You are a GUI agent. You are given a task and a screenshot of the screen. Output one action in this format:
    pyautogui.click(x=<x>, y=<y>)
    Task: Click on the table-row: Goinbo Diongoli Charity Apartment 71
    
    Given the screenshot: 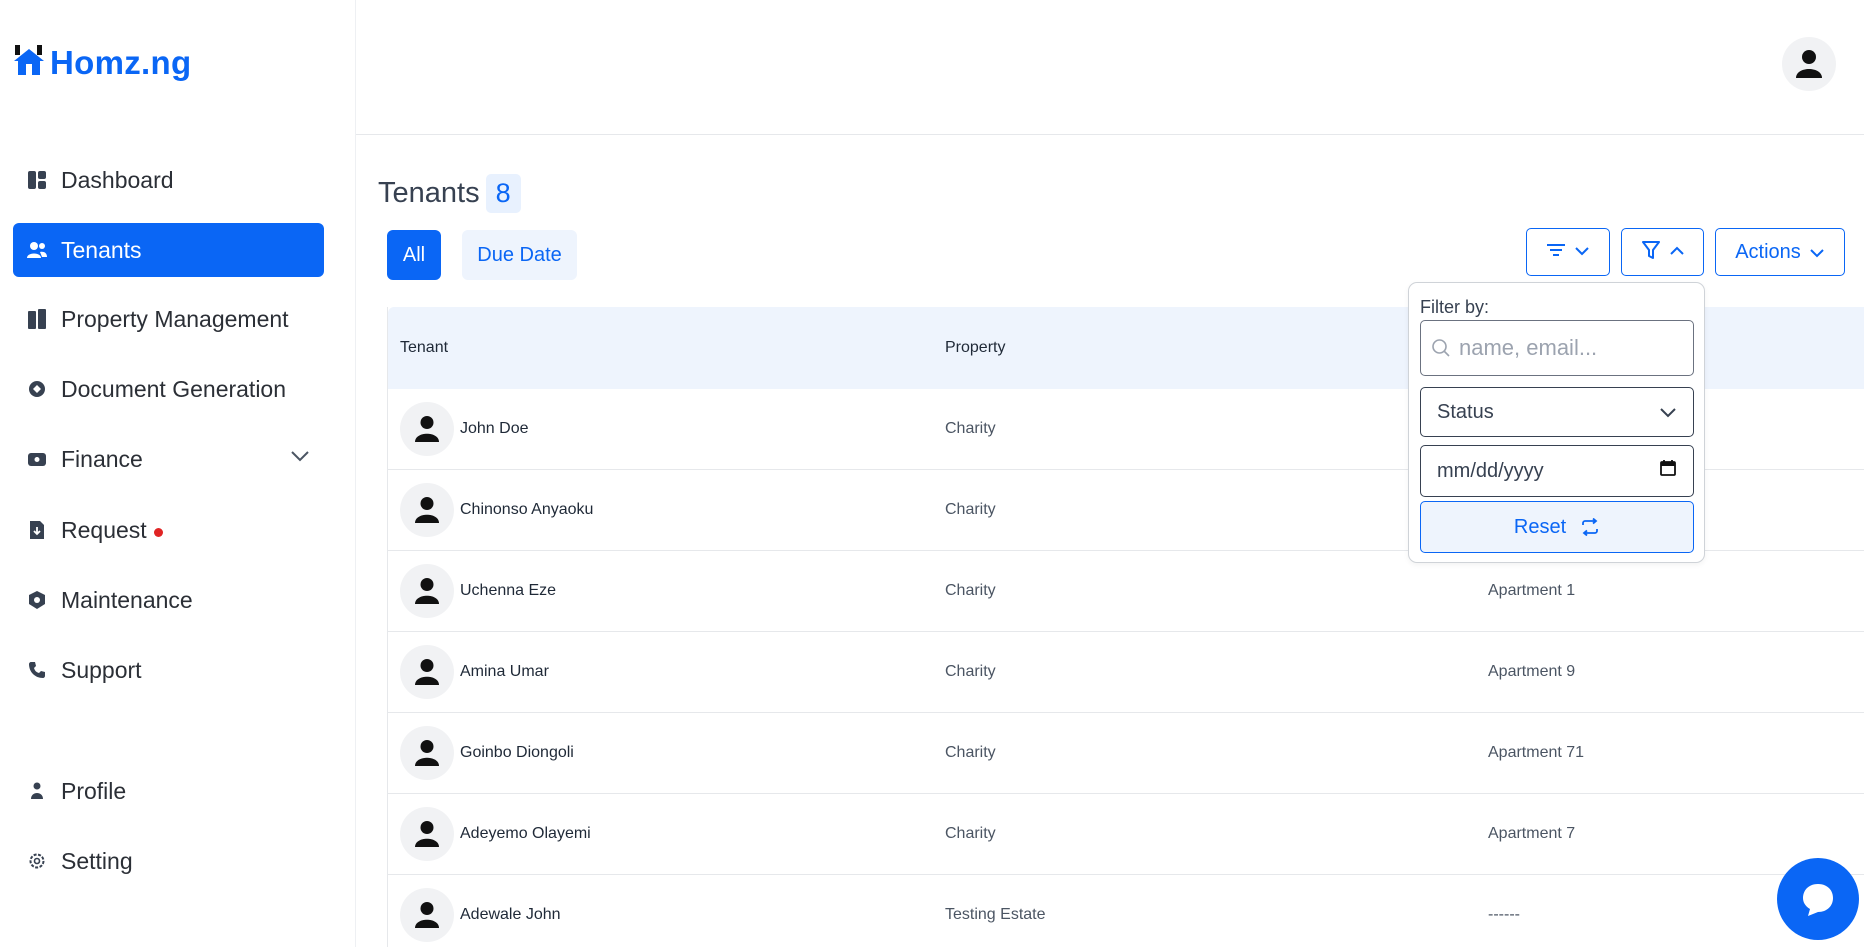 What is the action you would take?
    pyautogui.click(x=1126, y=753)
    